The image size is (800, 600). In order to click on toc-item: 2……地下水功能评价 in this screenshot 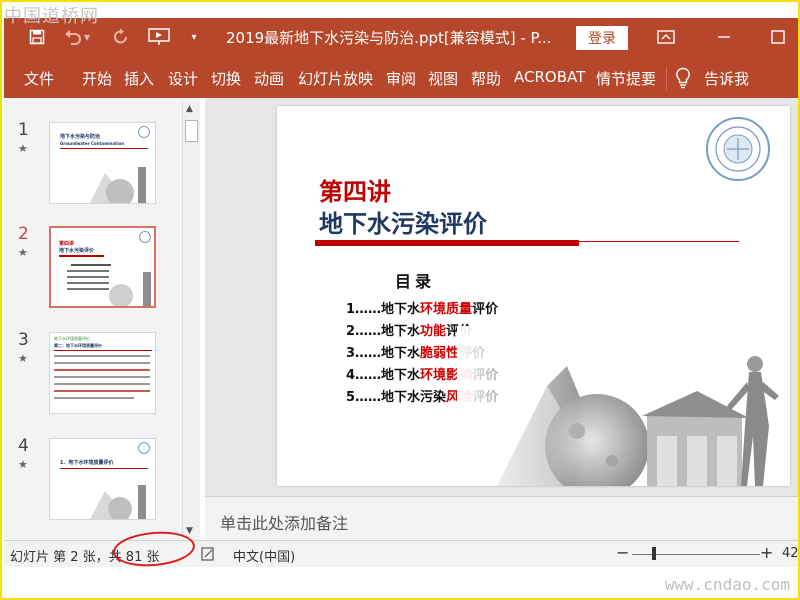, I will do `click(409, 329)`.